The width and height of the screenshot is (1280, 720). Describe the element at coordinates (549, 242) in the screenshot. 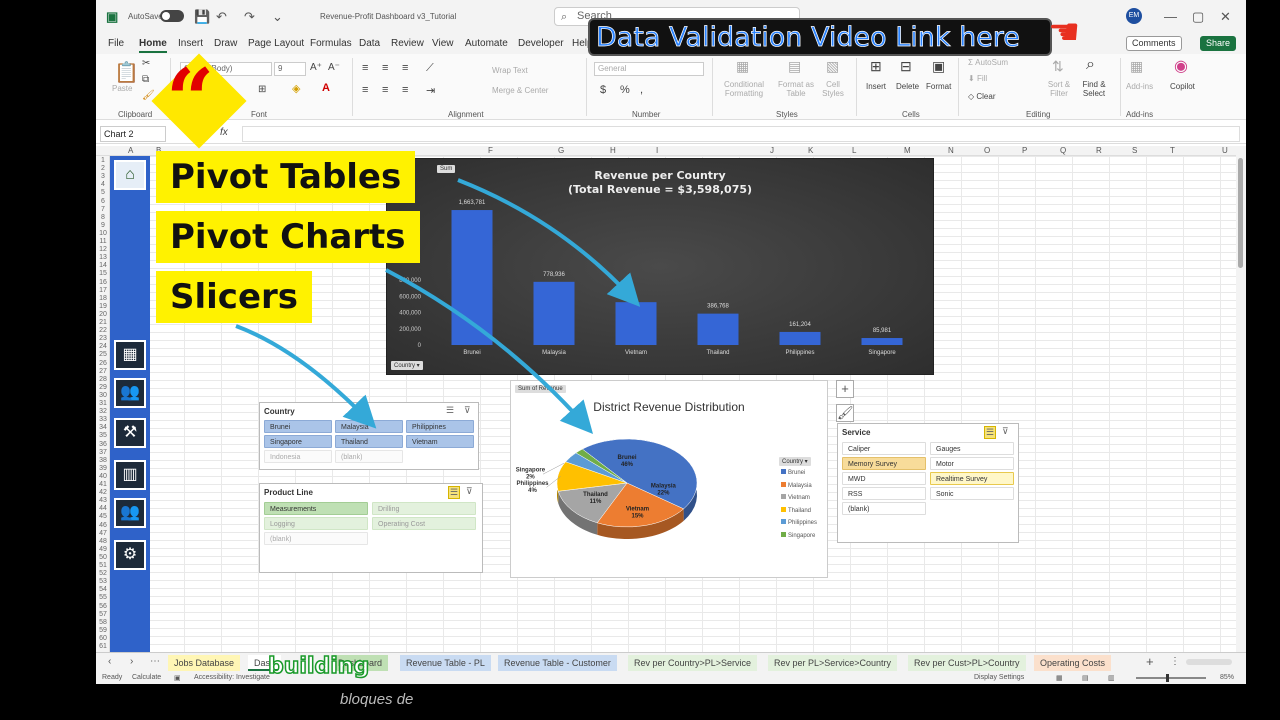

I see `arrow-to-bar-chart` at that location.